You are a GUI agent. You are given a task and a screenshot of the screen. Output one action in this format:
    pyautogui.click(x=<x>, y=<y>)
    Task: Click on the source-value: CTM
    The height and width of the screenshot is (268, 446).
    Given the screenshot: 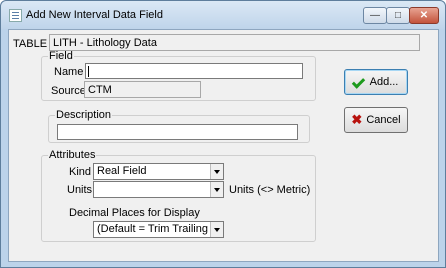 What is the action you would take?
    pyautogui.click(x=142, y=89)
    